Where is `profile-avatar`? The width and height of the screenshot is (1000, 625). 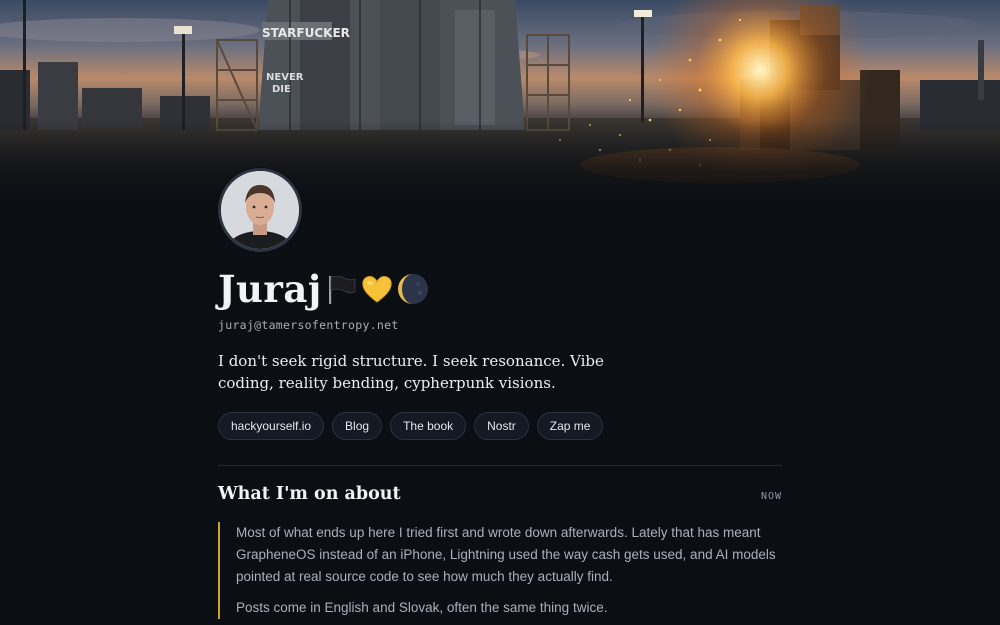 profile-avatar is located at coordinates (260, 210).